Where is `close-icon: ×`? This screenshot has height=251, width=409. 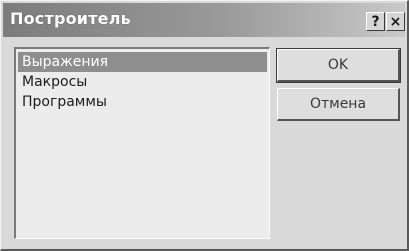 close-icon: × is located at coordinates (395, 21).